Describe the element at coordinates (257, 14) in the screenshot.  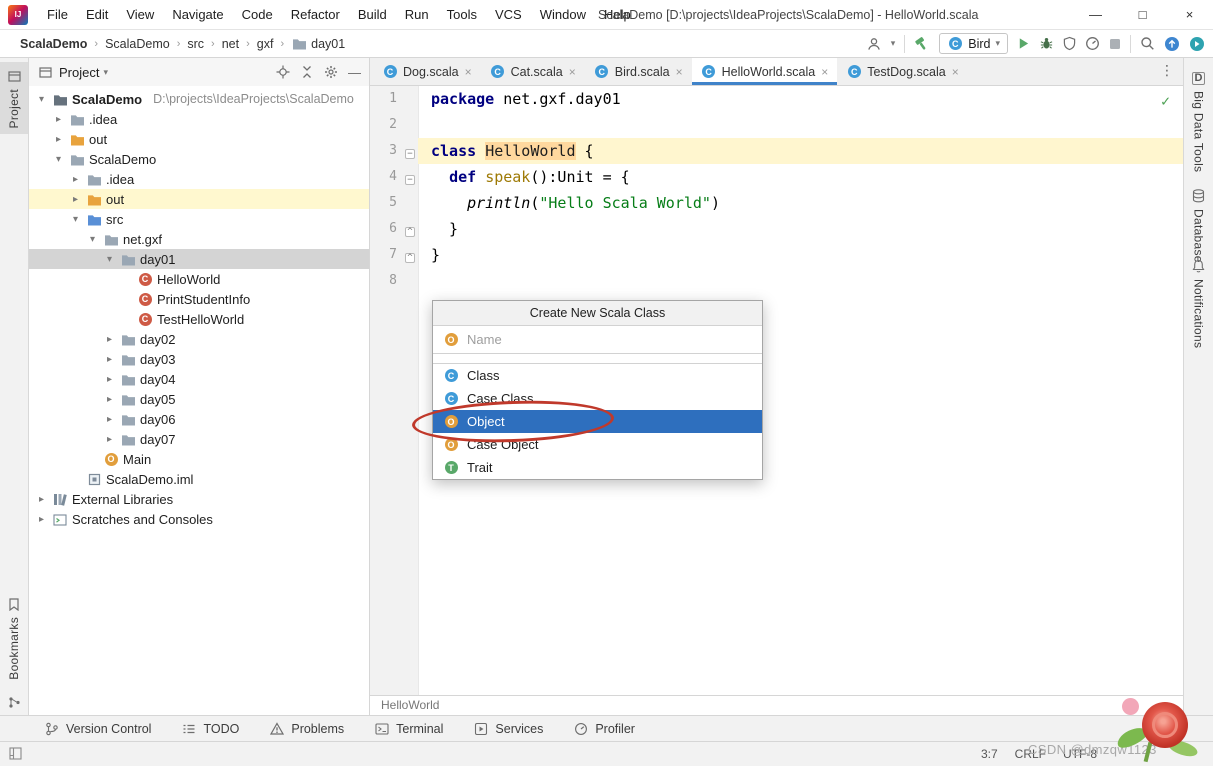
I see `menu-code: Code` at that location.